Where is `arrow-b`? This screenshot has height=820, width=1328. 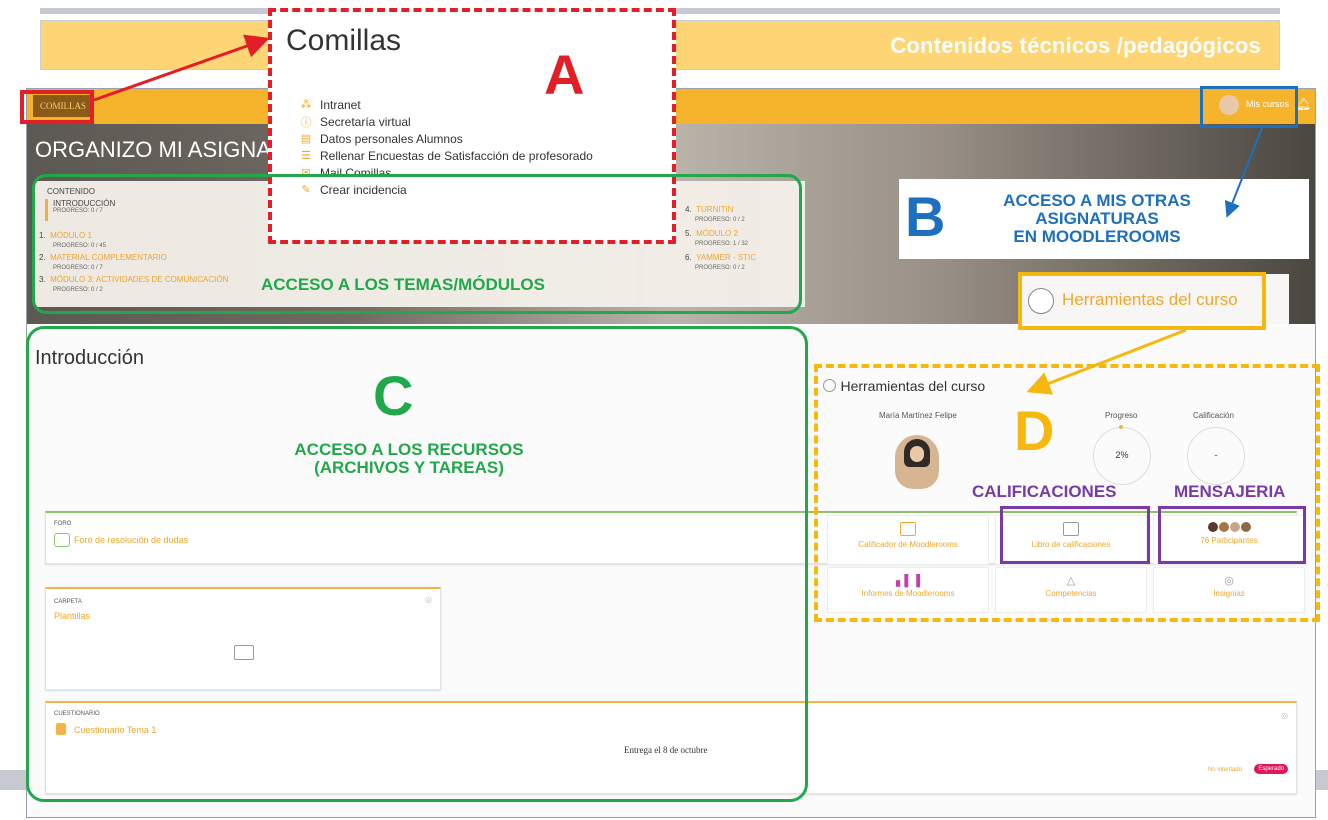
arrow-b is located at coordinates (1243, 172).